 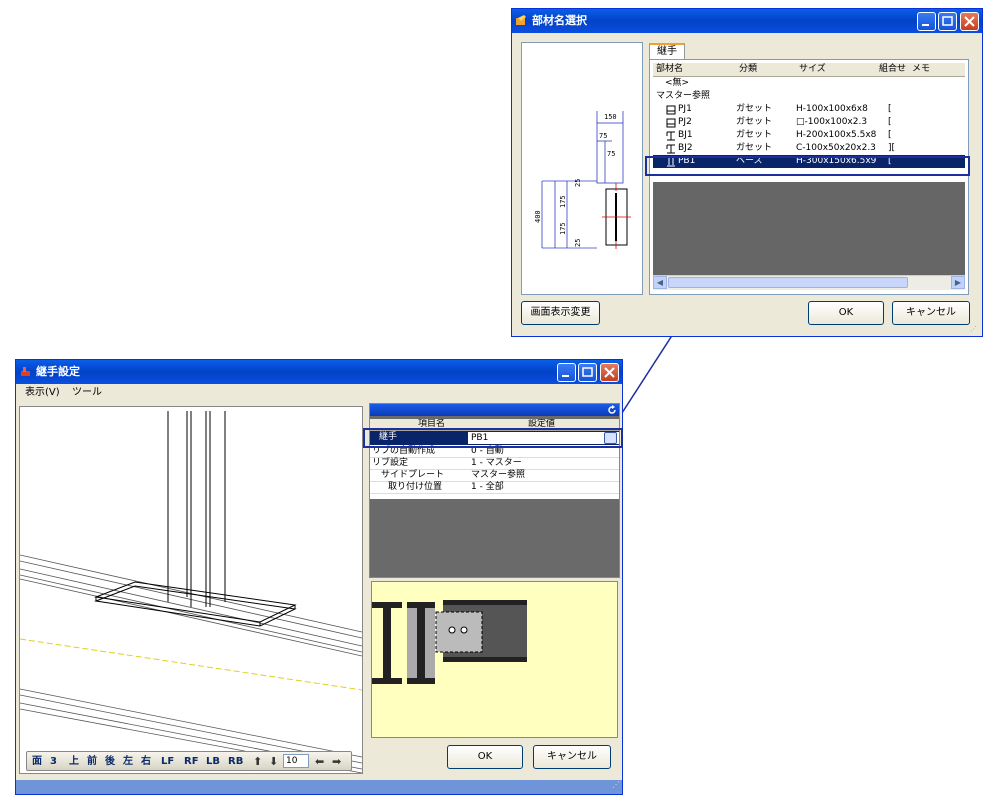 What do you see at coordinates (191, 762) in the screenshot?
I see `view-rf-button: RF` at bounding box center [191, 762].